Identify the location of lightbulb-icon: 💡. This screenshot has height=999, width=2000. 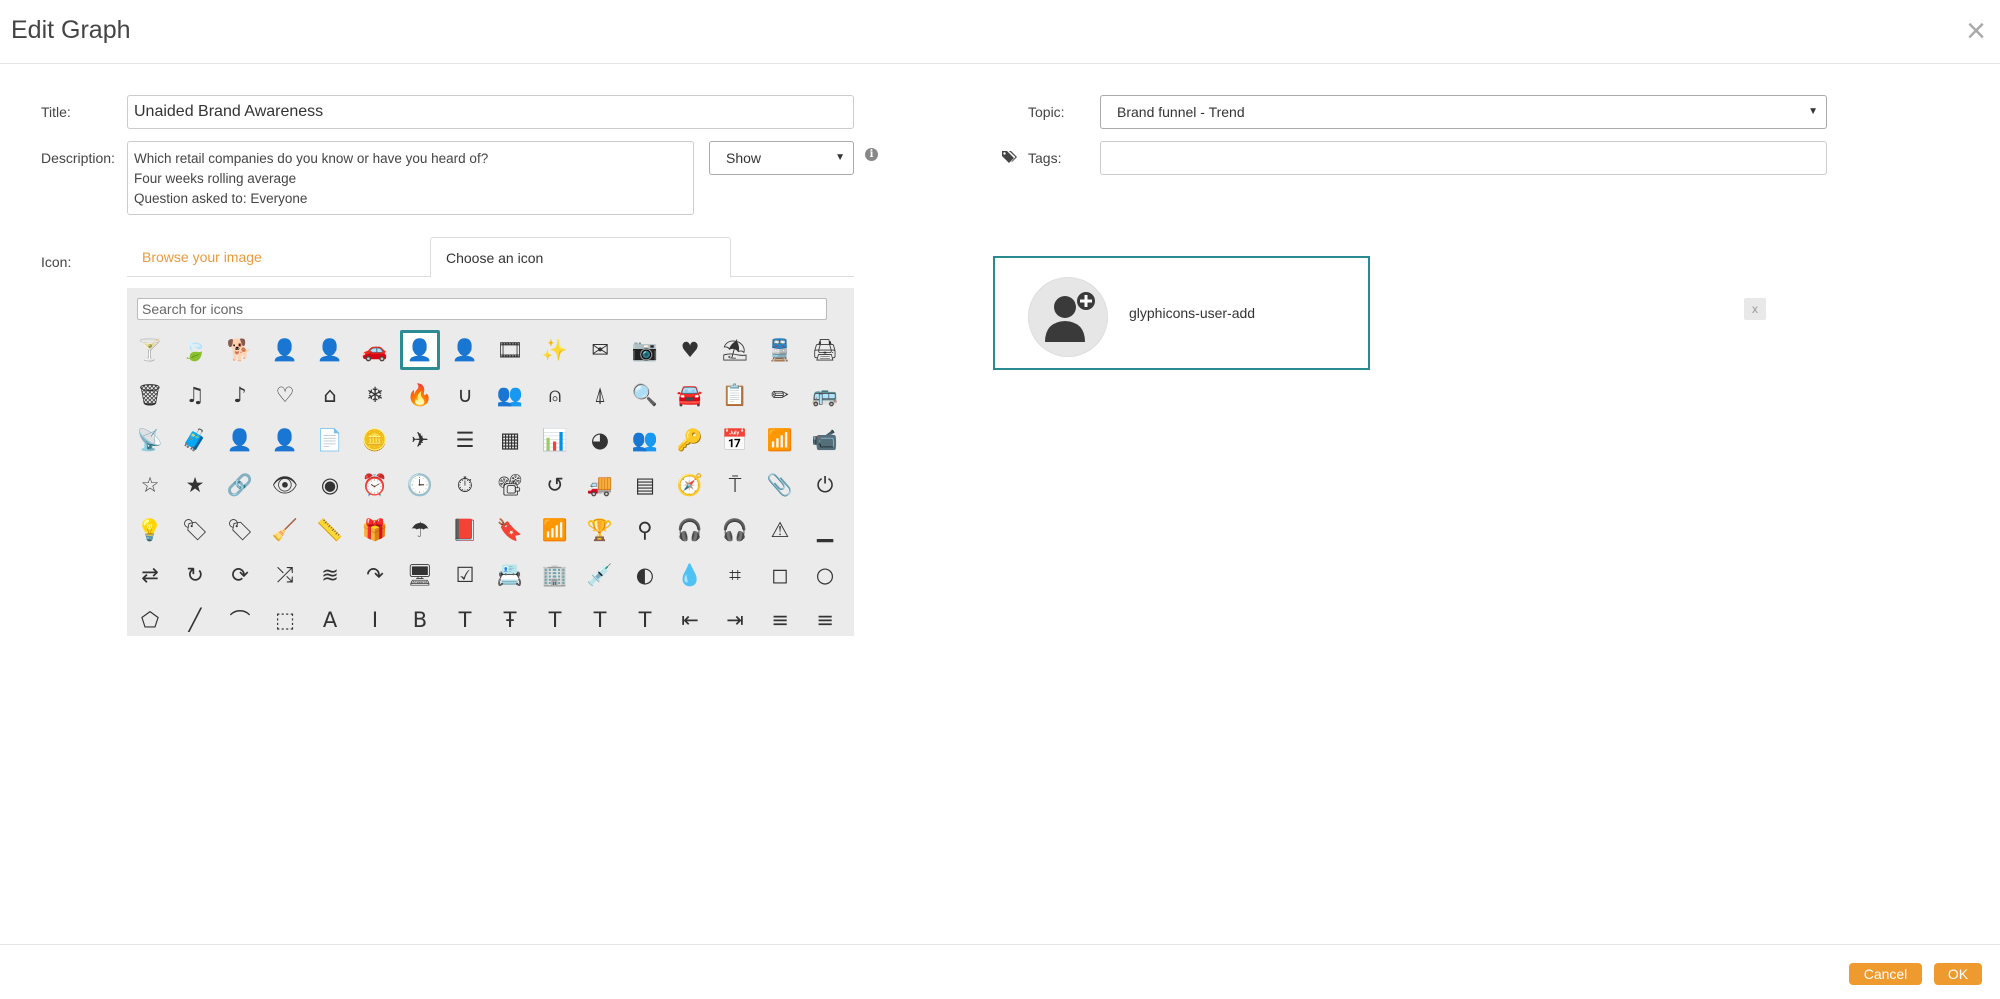
(150, 530).